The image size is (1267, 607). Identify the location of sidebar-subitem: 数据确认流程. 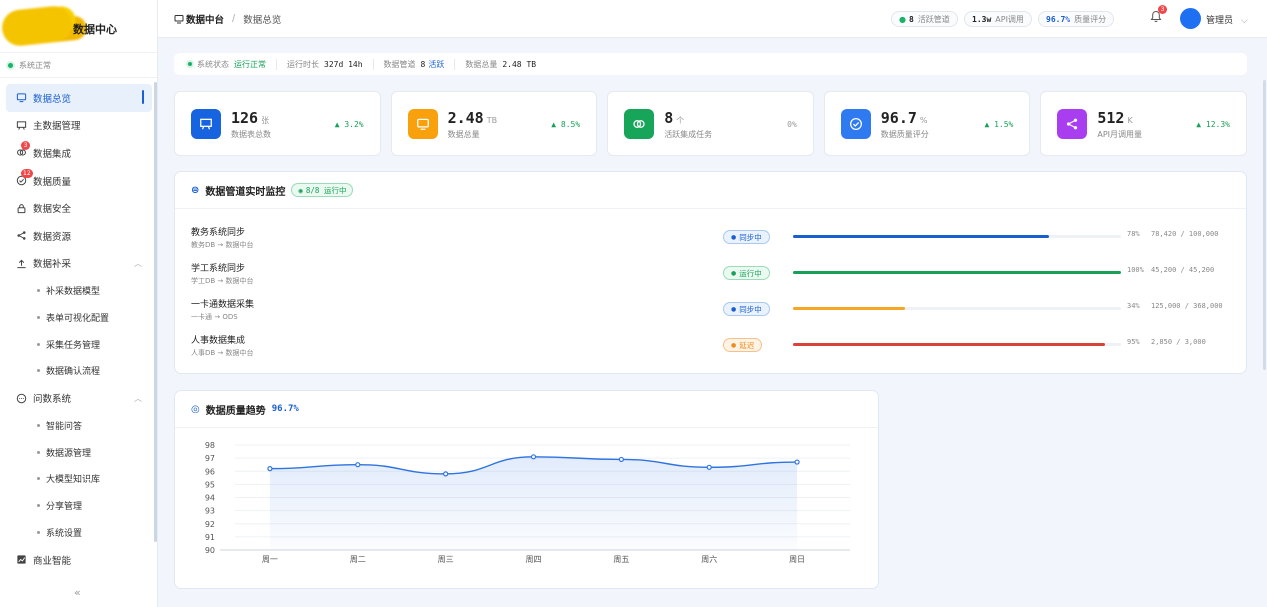
(79, 371).